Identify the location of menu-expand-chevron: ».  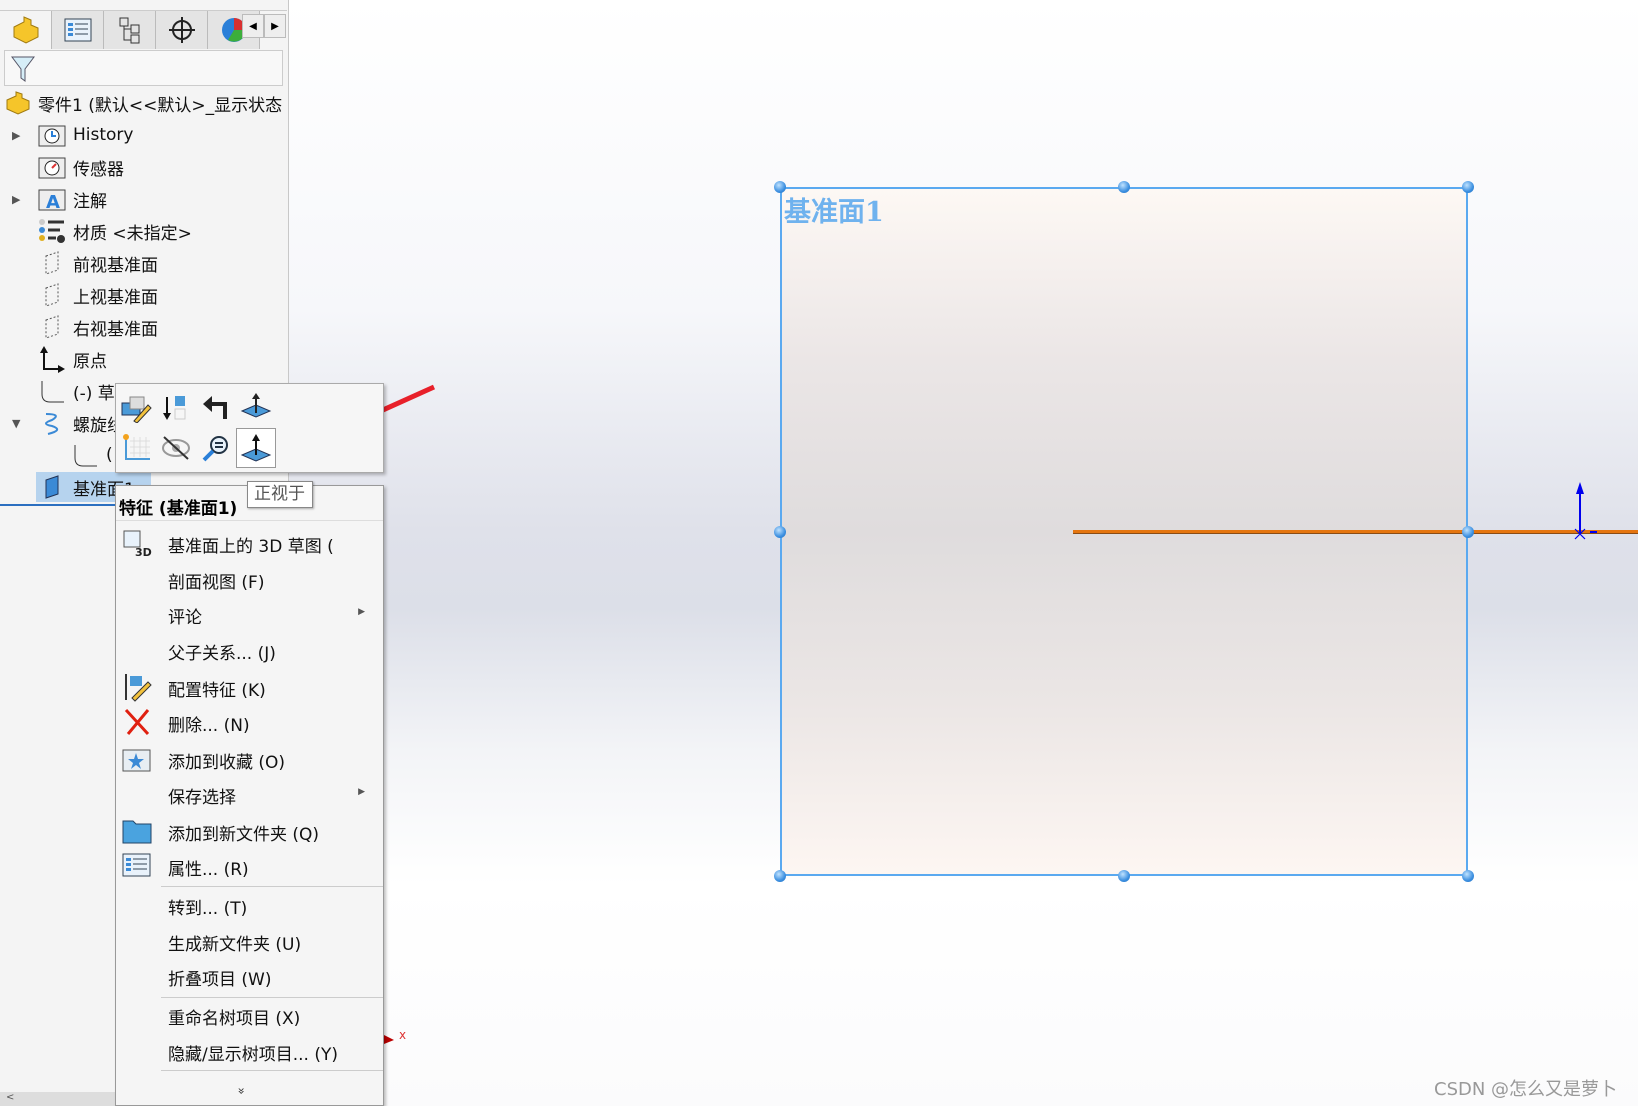
(242, 1090).